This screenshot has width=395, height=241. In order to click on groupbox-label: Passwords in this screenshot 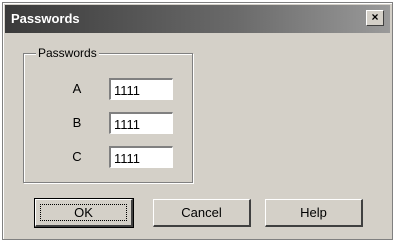, I will do `click(67, 53)`.